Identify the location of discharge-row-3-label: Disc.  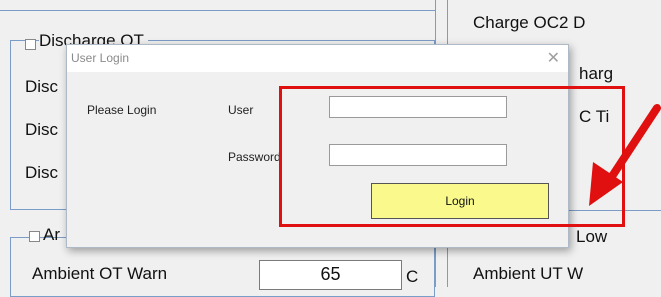
(42, 172).